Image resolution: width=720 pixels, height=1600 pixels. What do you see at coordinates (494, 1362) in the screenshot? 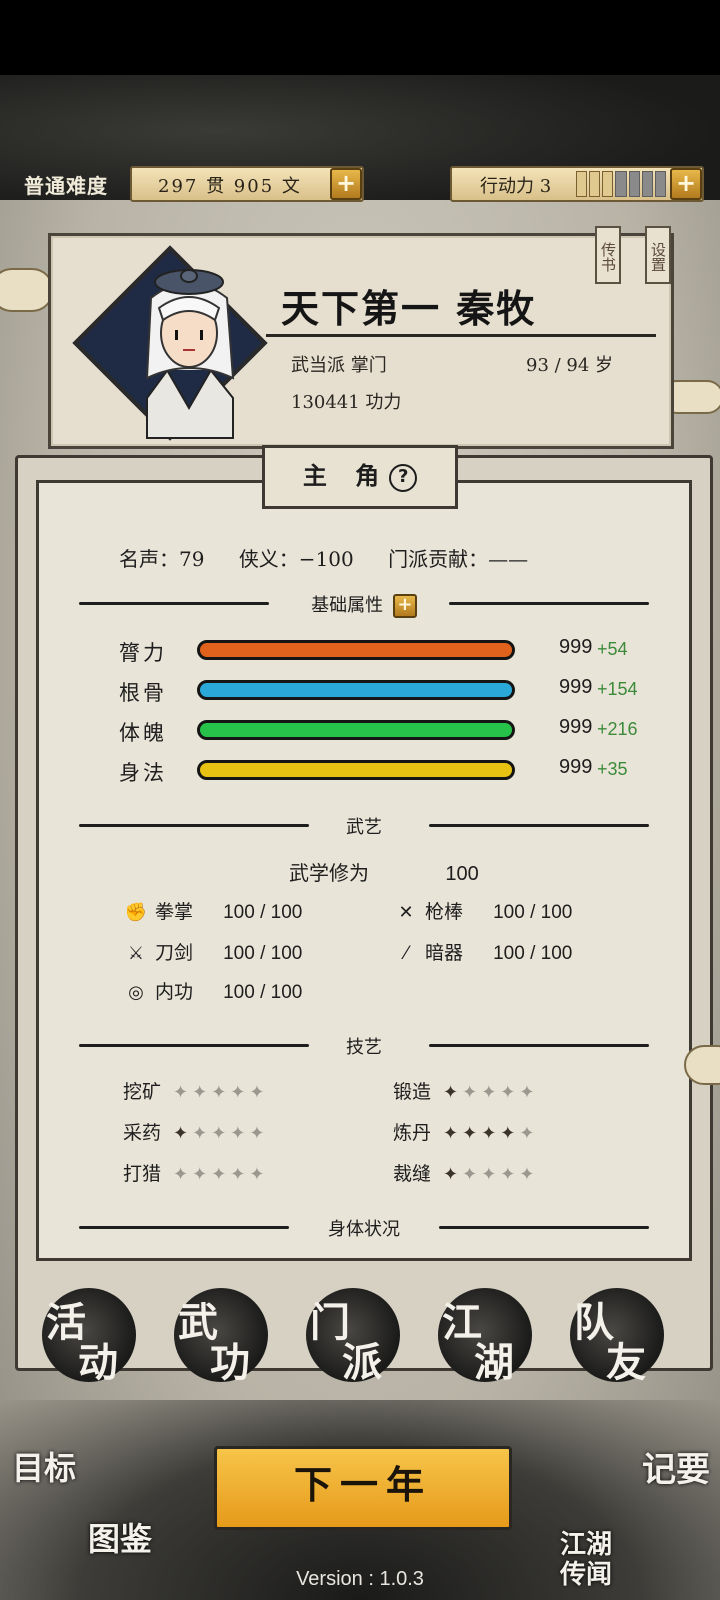
I see `action-char-2: 湖` at bounding box center [494, 1362].